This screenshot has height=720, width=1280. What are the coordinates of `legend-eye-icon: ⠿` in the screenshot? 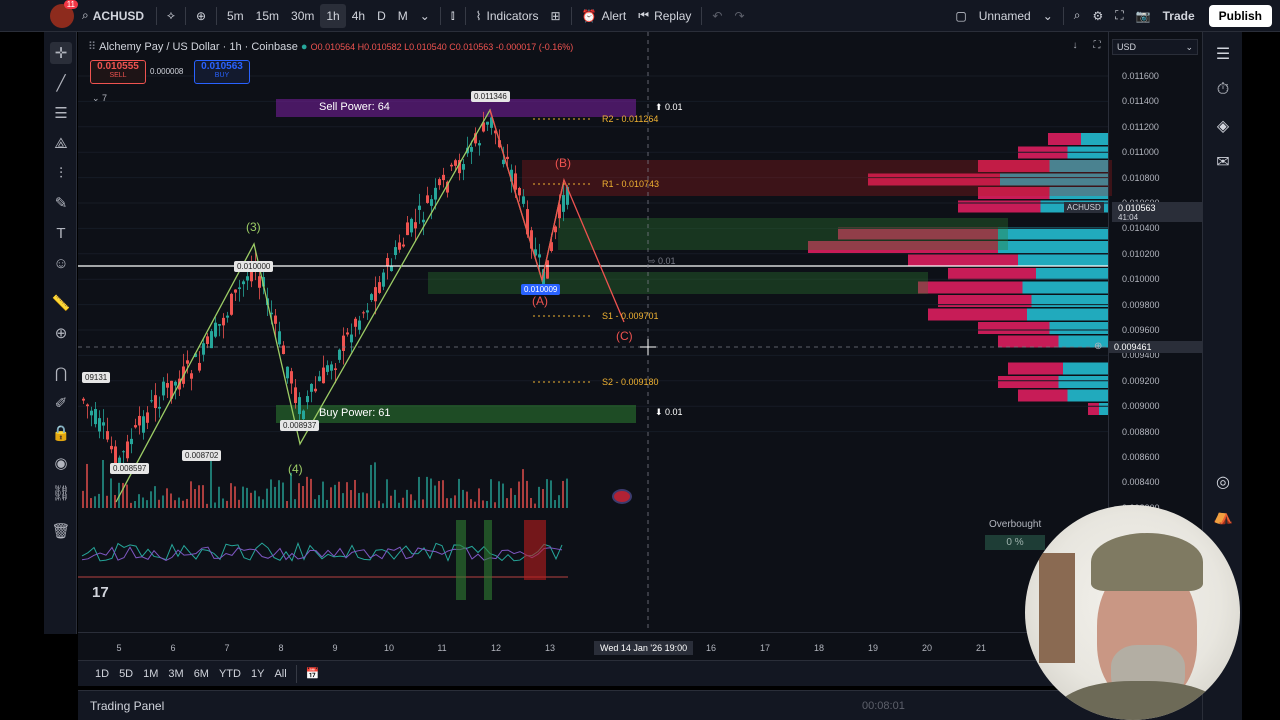 It's located at (93, 47).